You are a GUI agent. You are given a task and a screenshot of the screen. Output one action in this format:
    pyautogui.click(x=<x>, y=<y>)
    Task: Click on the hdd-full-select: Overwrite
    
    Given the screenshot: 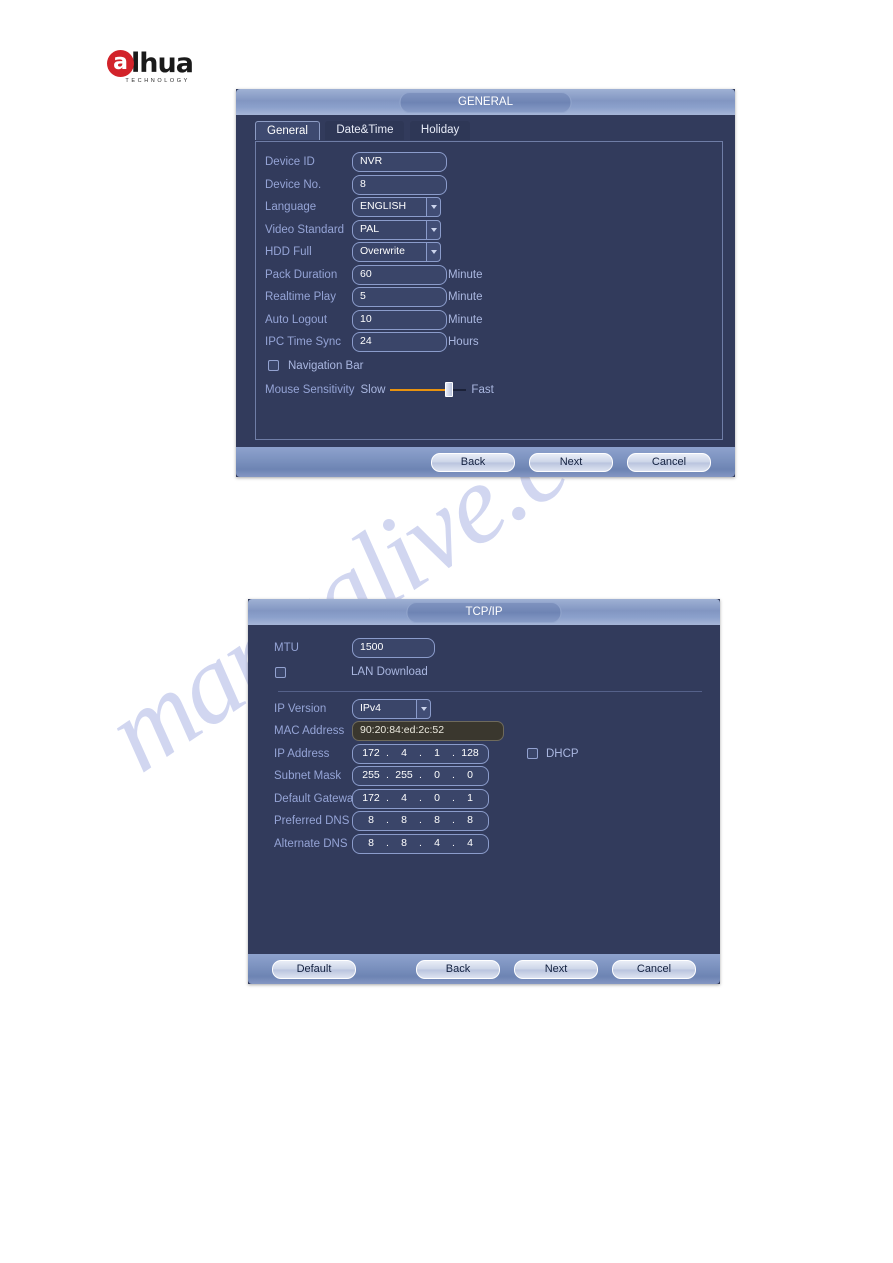 What is the action you would take?
    pyautogui.click(x=396, y=252)
    